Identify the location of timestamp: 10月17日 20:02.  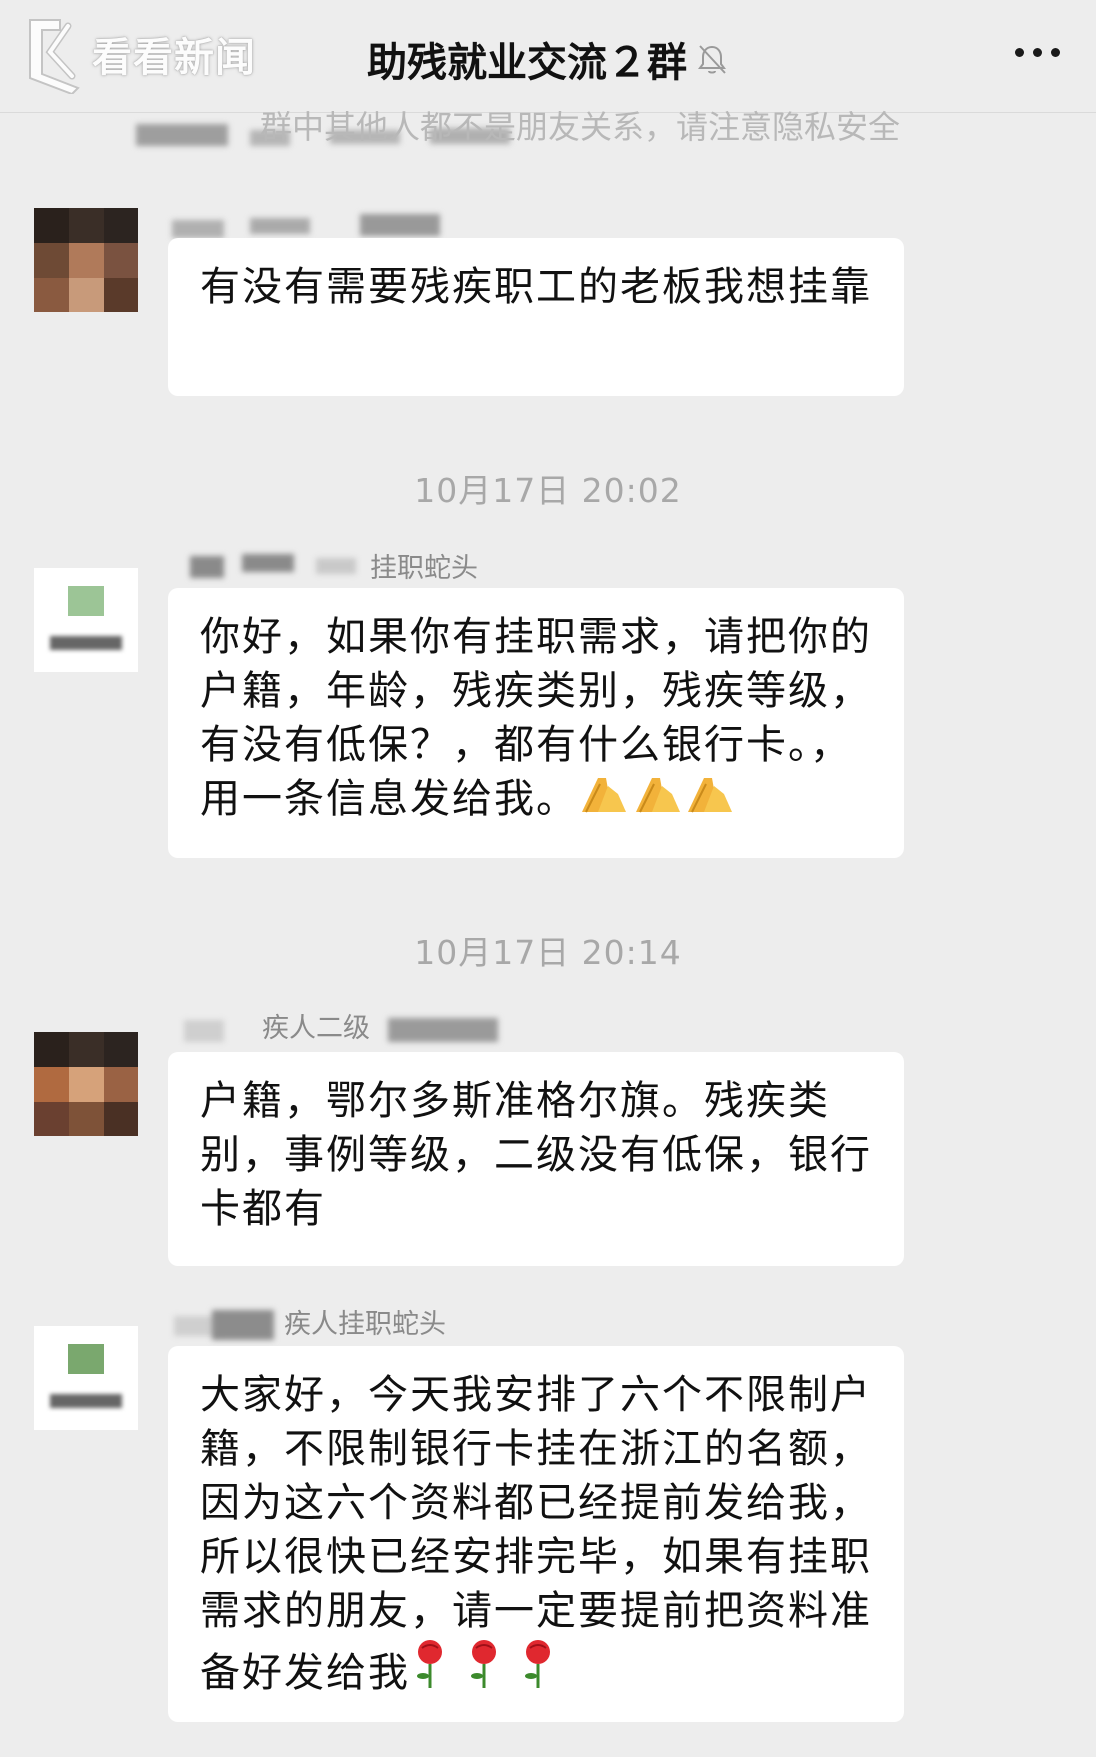
(548, 490).